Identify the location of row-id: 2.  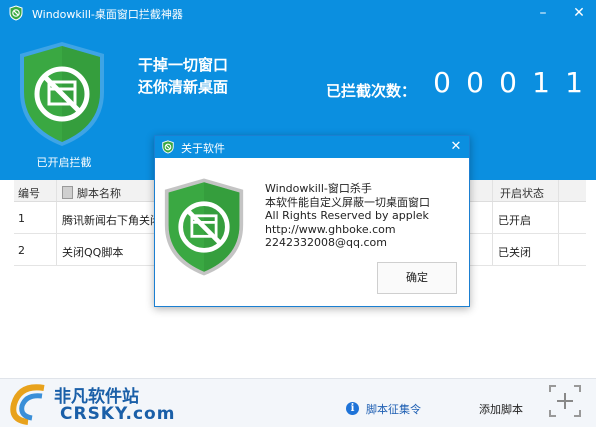
(21, 250).